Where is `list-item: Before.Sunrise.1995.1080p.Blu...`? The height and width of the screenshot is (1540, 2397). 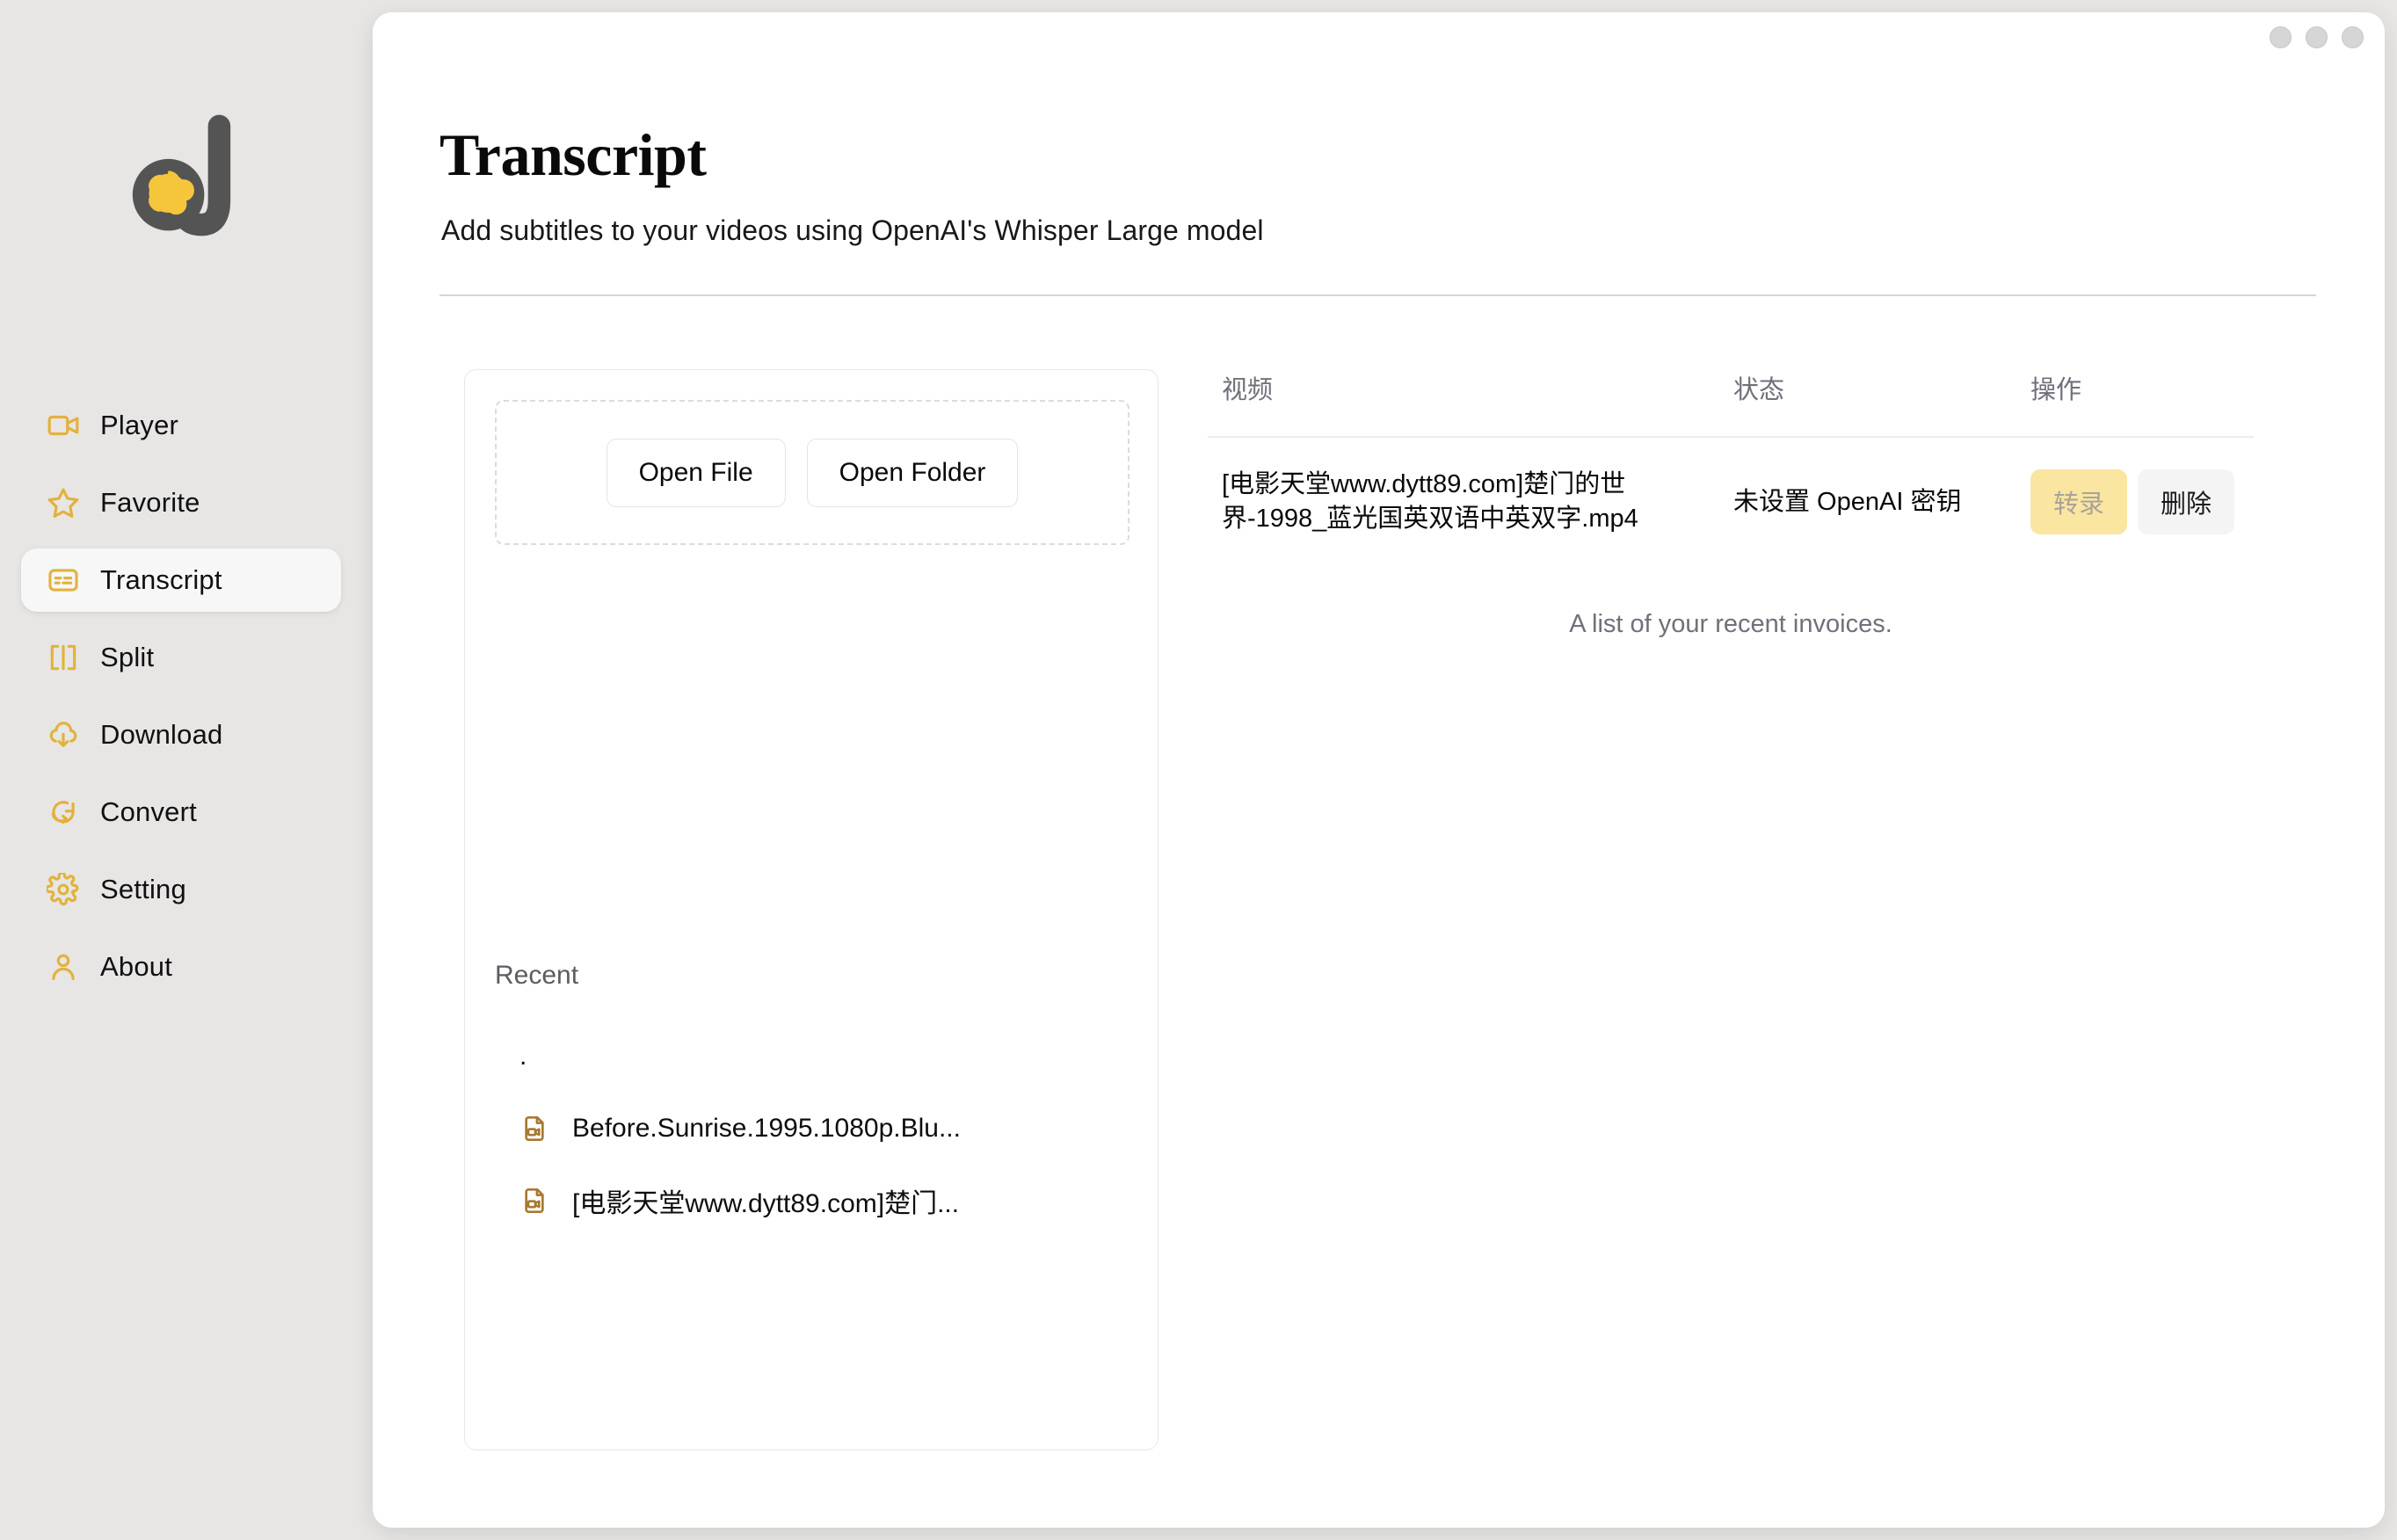 list-item: Before.Sunrise.1995.1080p.Blu... is located at coordinates (812, 1129).